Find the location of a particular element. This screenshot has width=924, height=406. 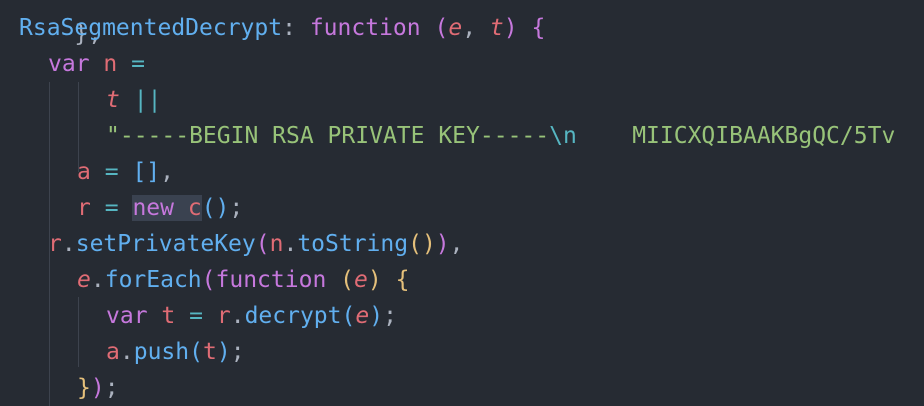

code-line: var n = is located at coordinates (96, 64).